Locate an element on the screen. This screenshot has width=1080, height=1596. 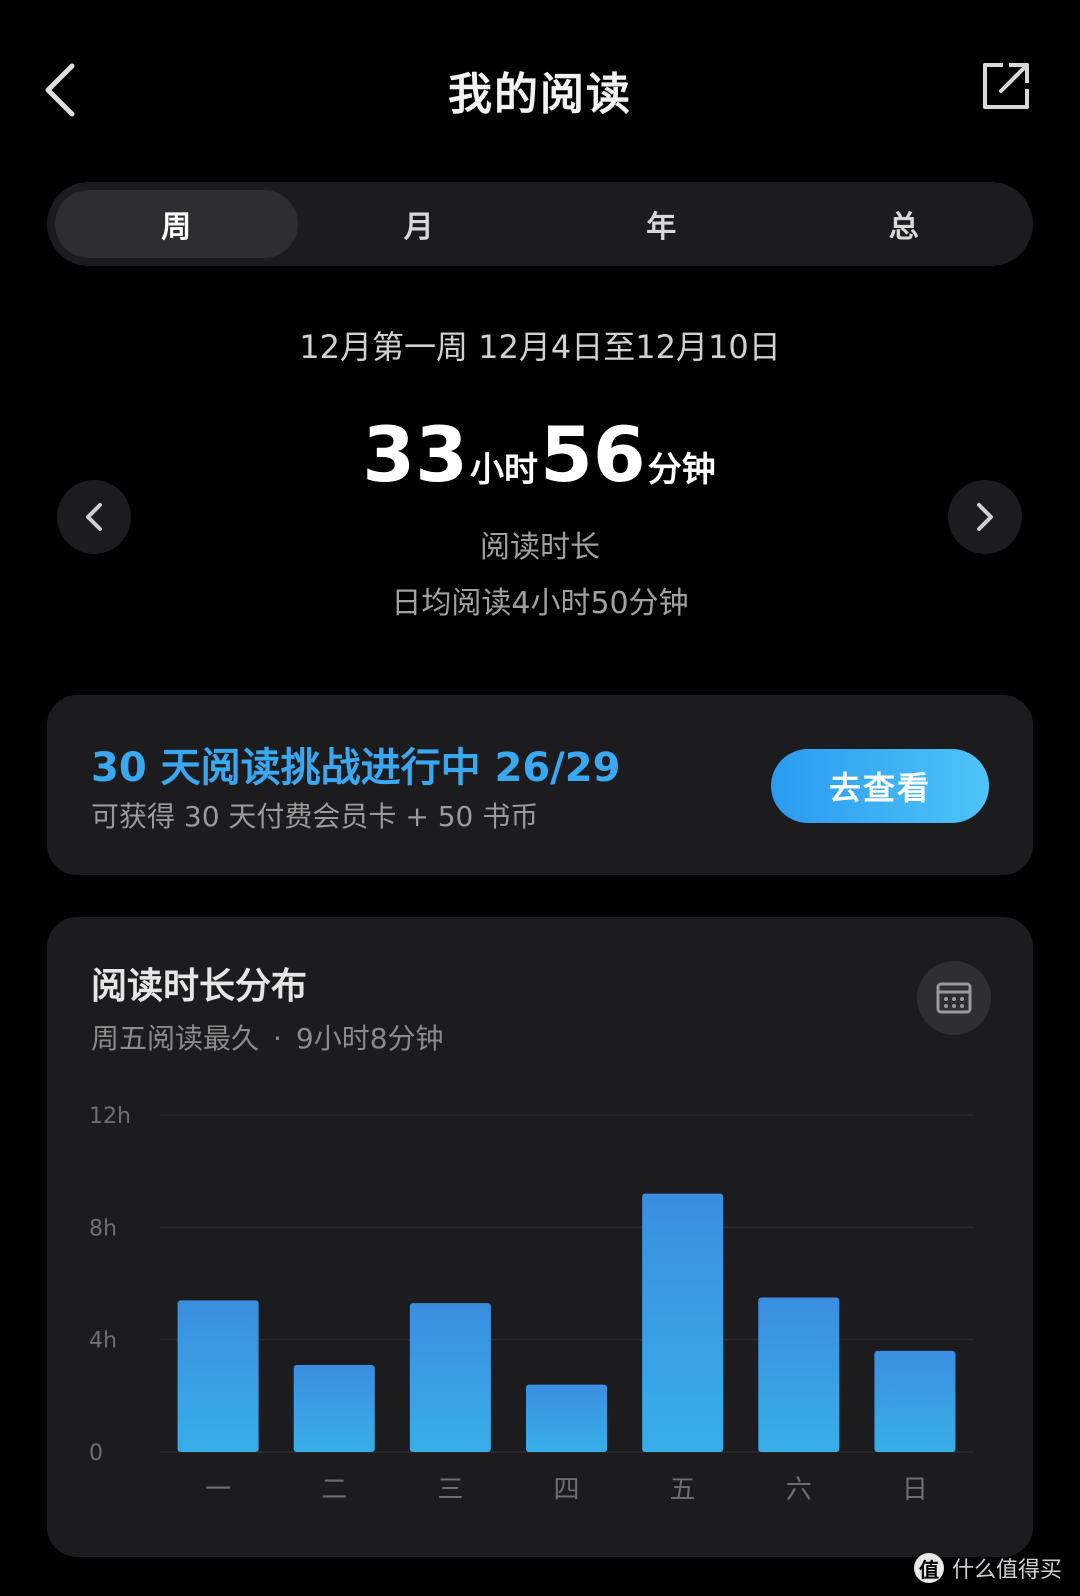
y-tick-label: 0 is located at coordinates (96, 1453).